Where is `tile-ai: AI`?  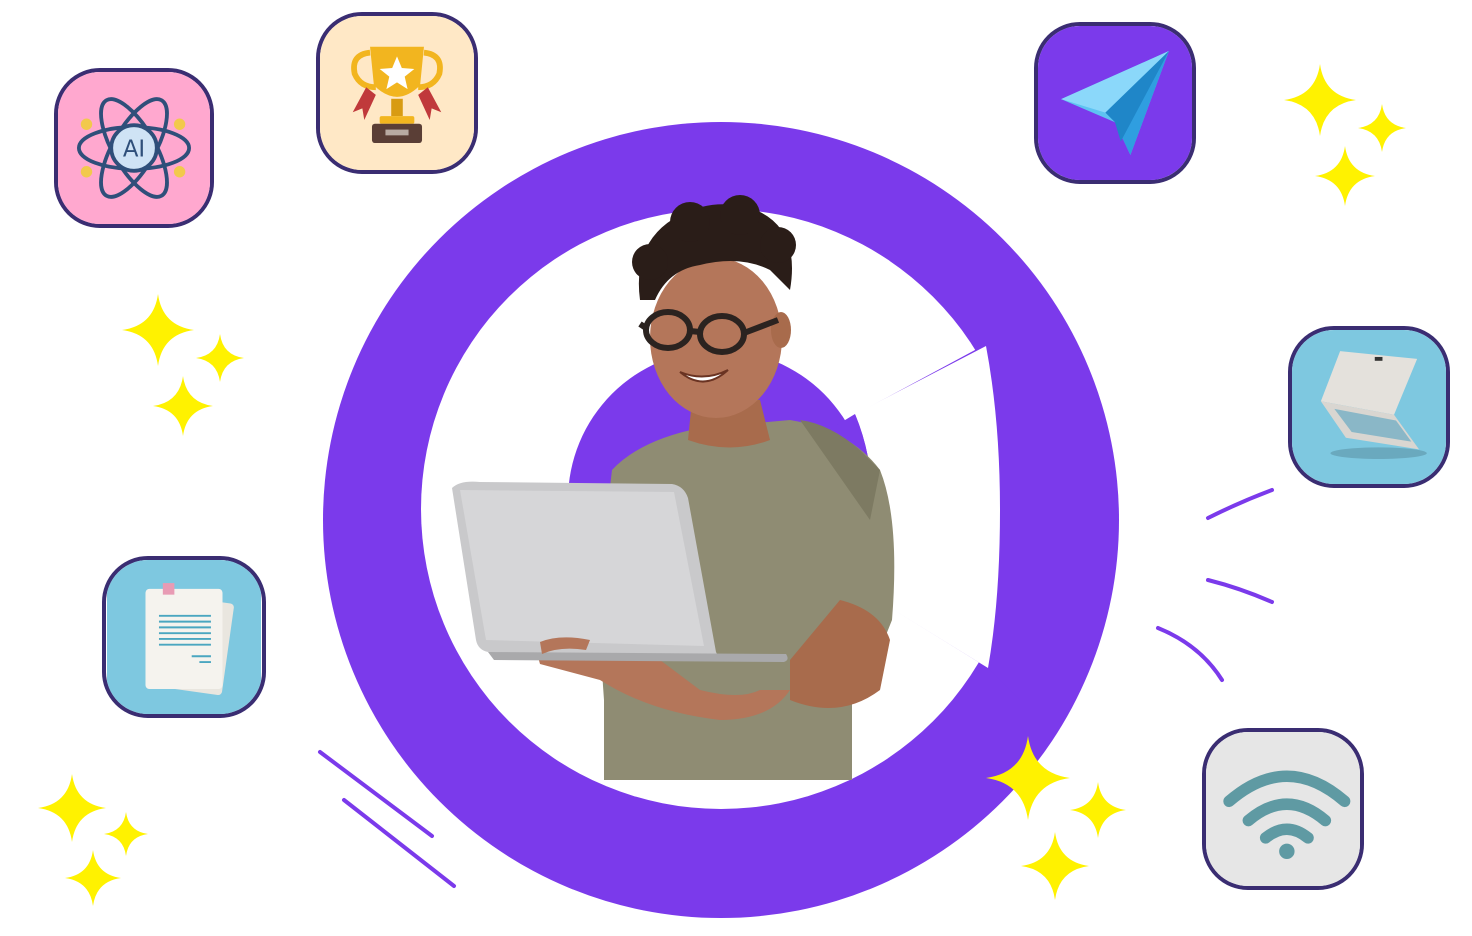 tile-ai: AI is located at coordinates (134, 148).